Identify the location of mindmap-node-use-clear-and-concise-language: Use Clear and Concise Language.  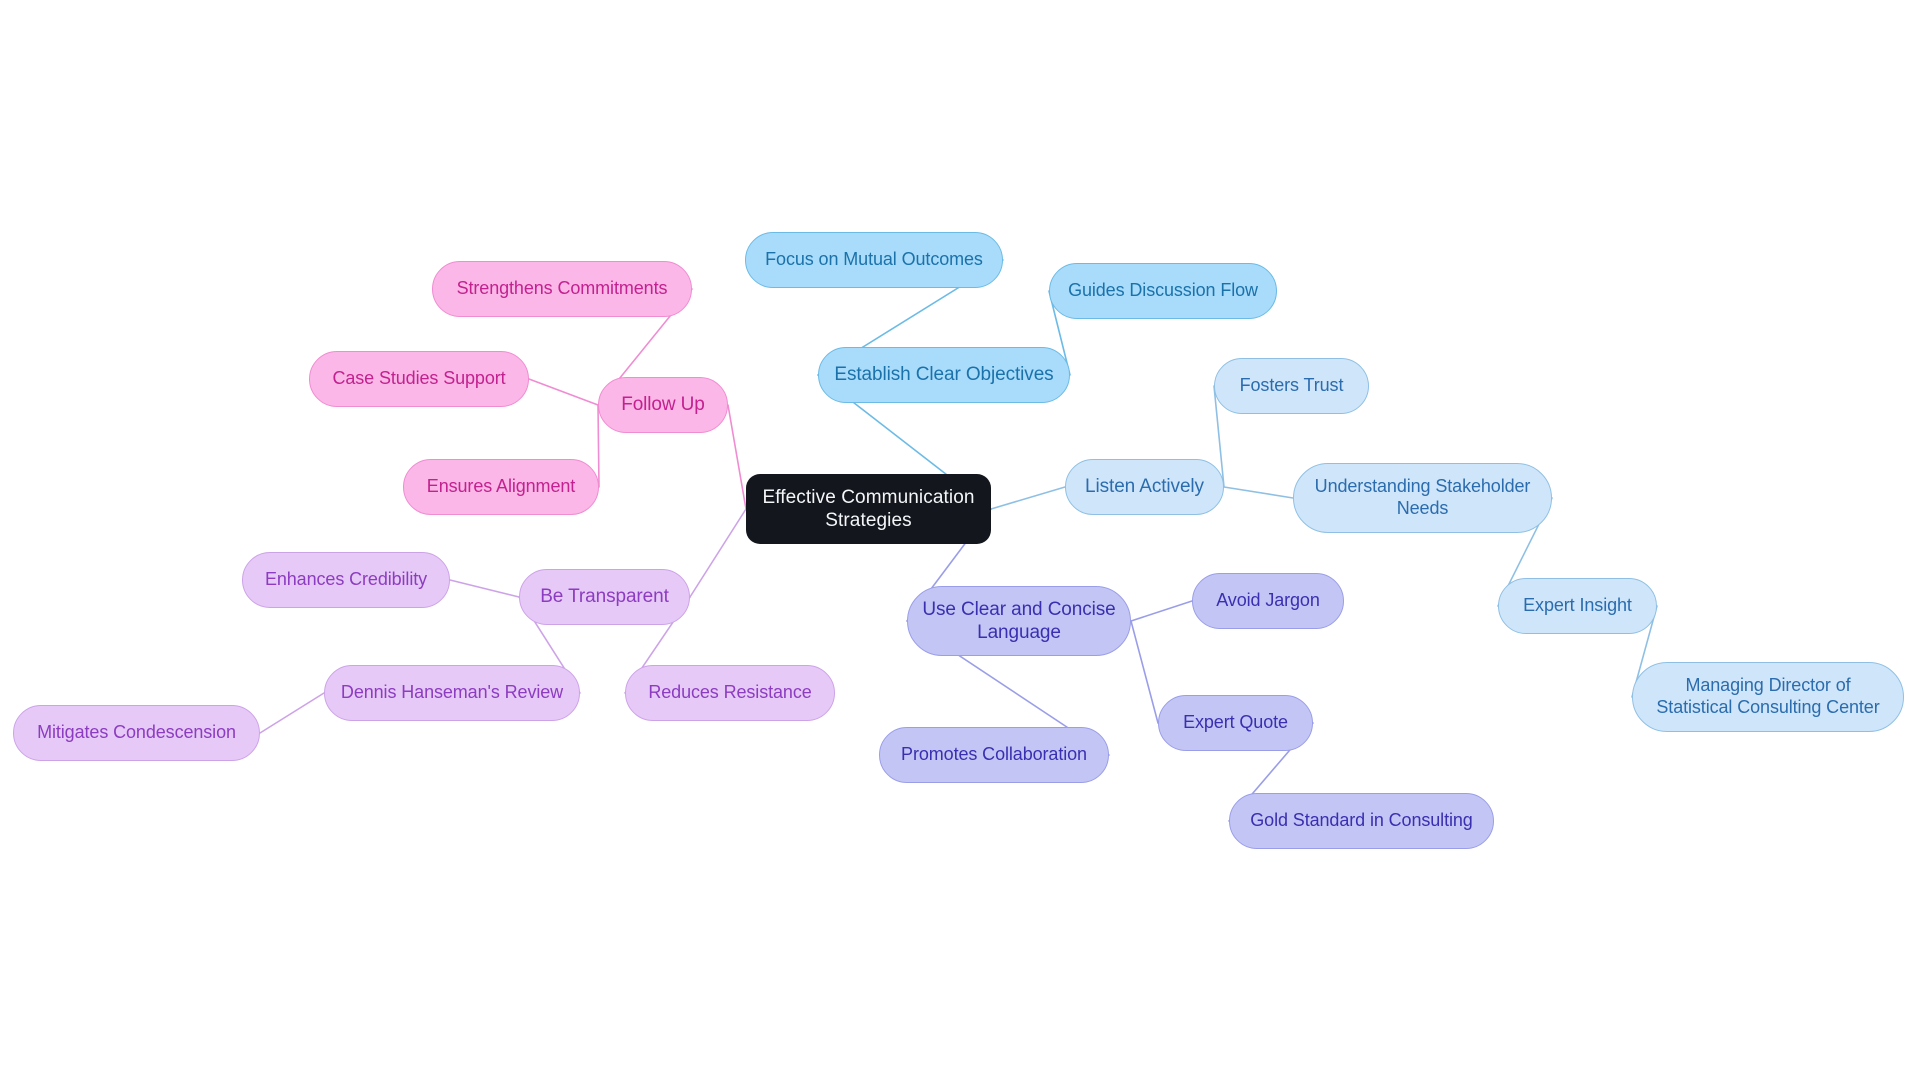
(1019, 621).